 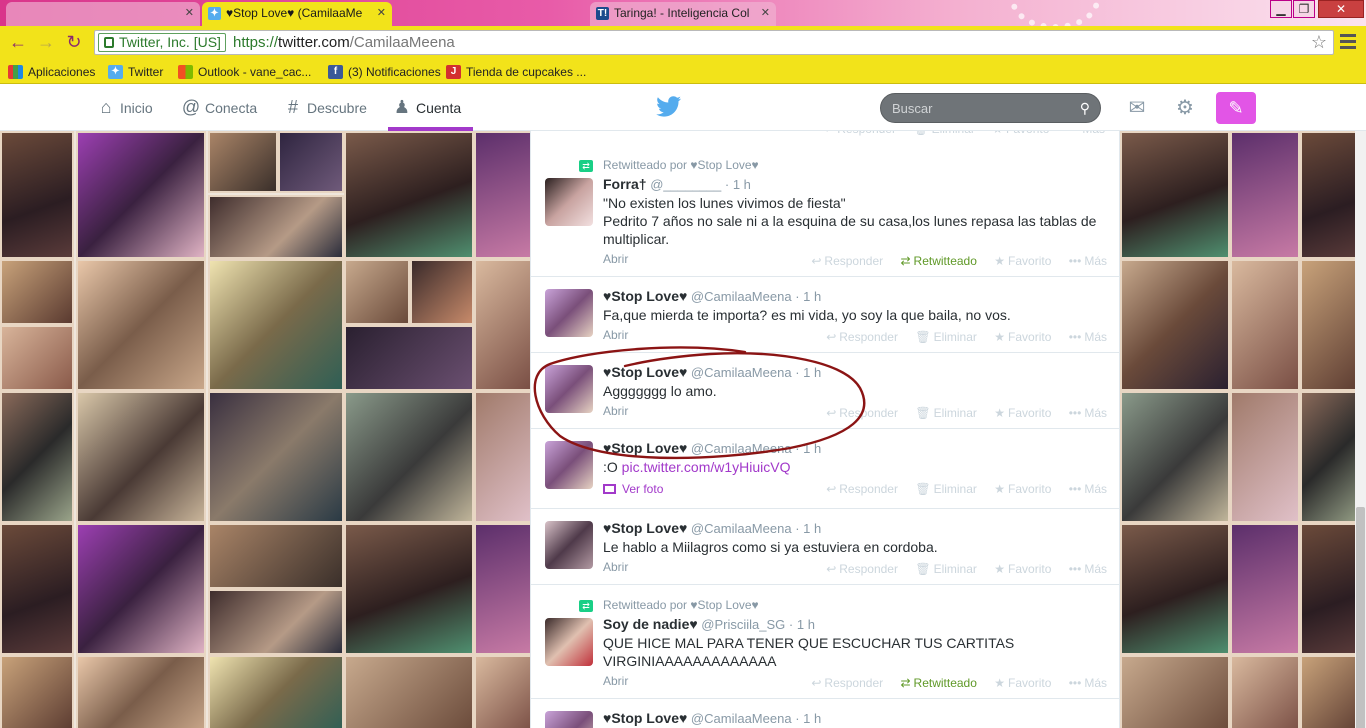 I want to click on view-photo-link: Ver foto, so click(x=633, y=489).